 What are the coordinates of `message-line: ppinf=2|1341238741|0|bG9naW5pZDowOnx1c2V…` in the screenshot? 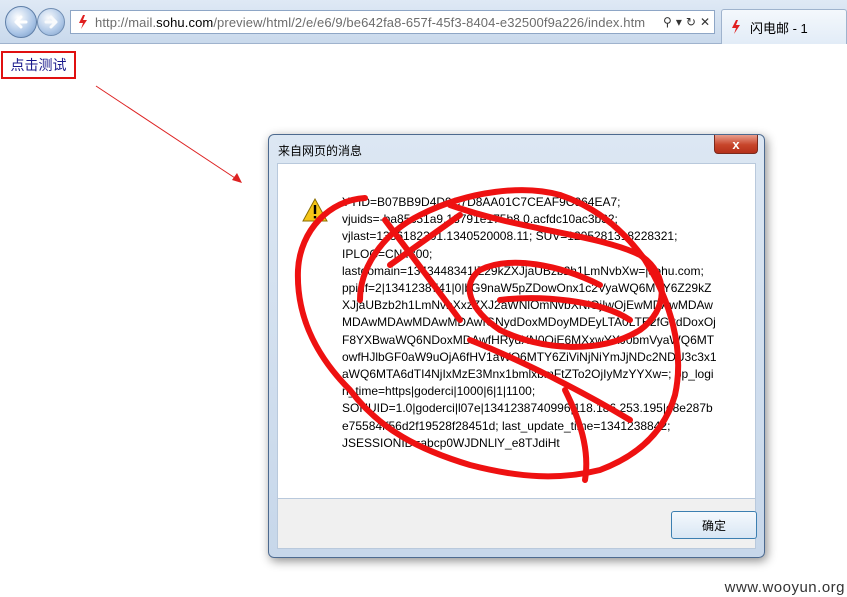 It's located at (529, 340).